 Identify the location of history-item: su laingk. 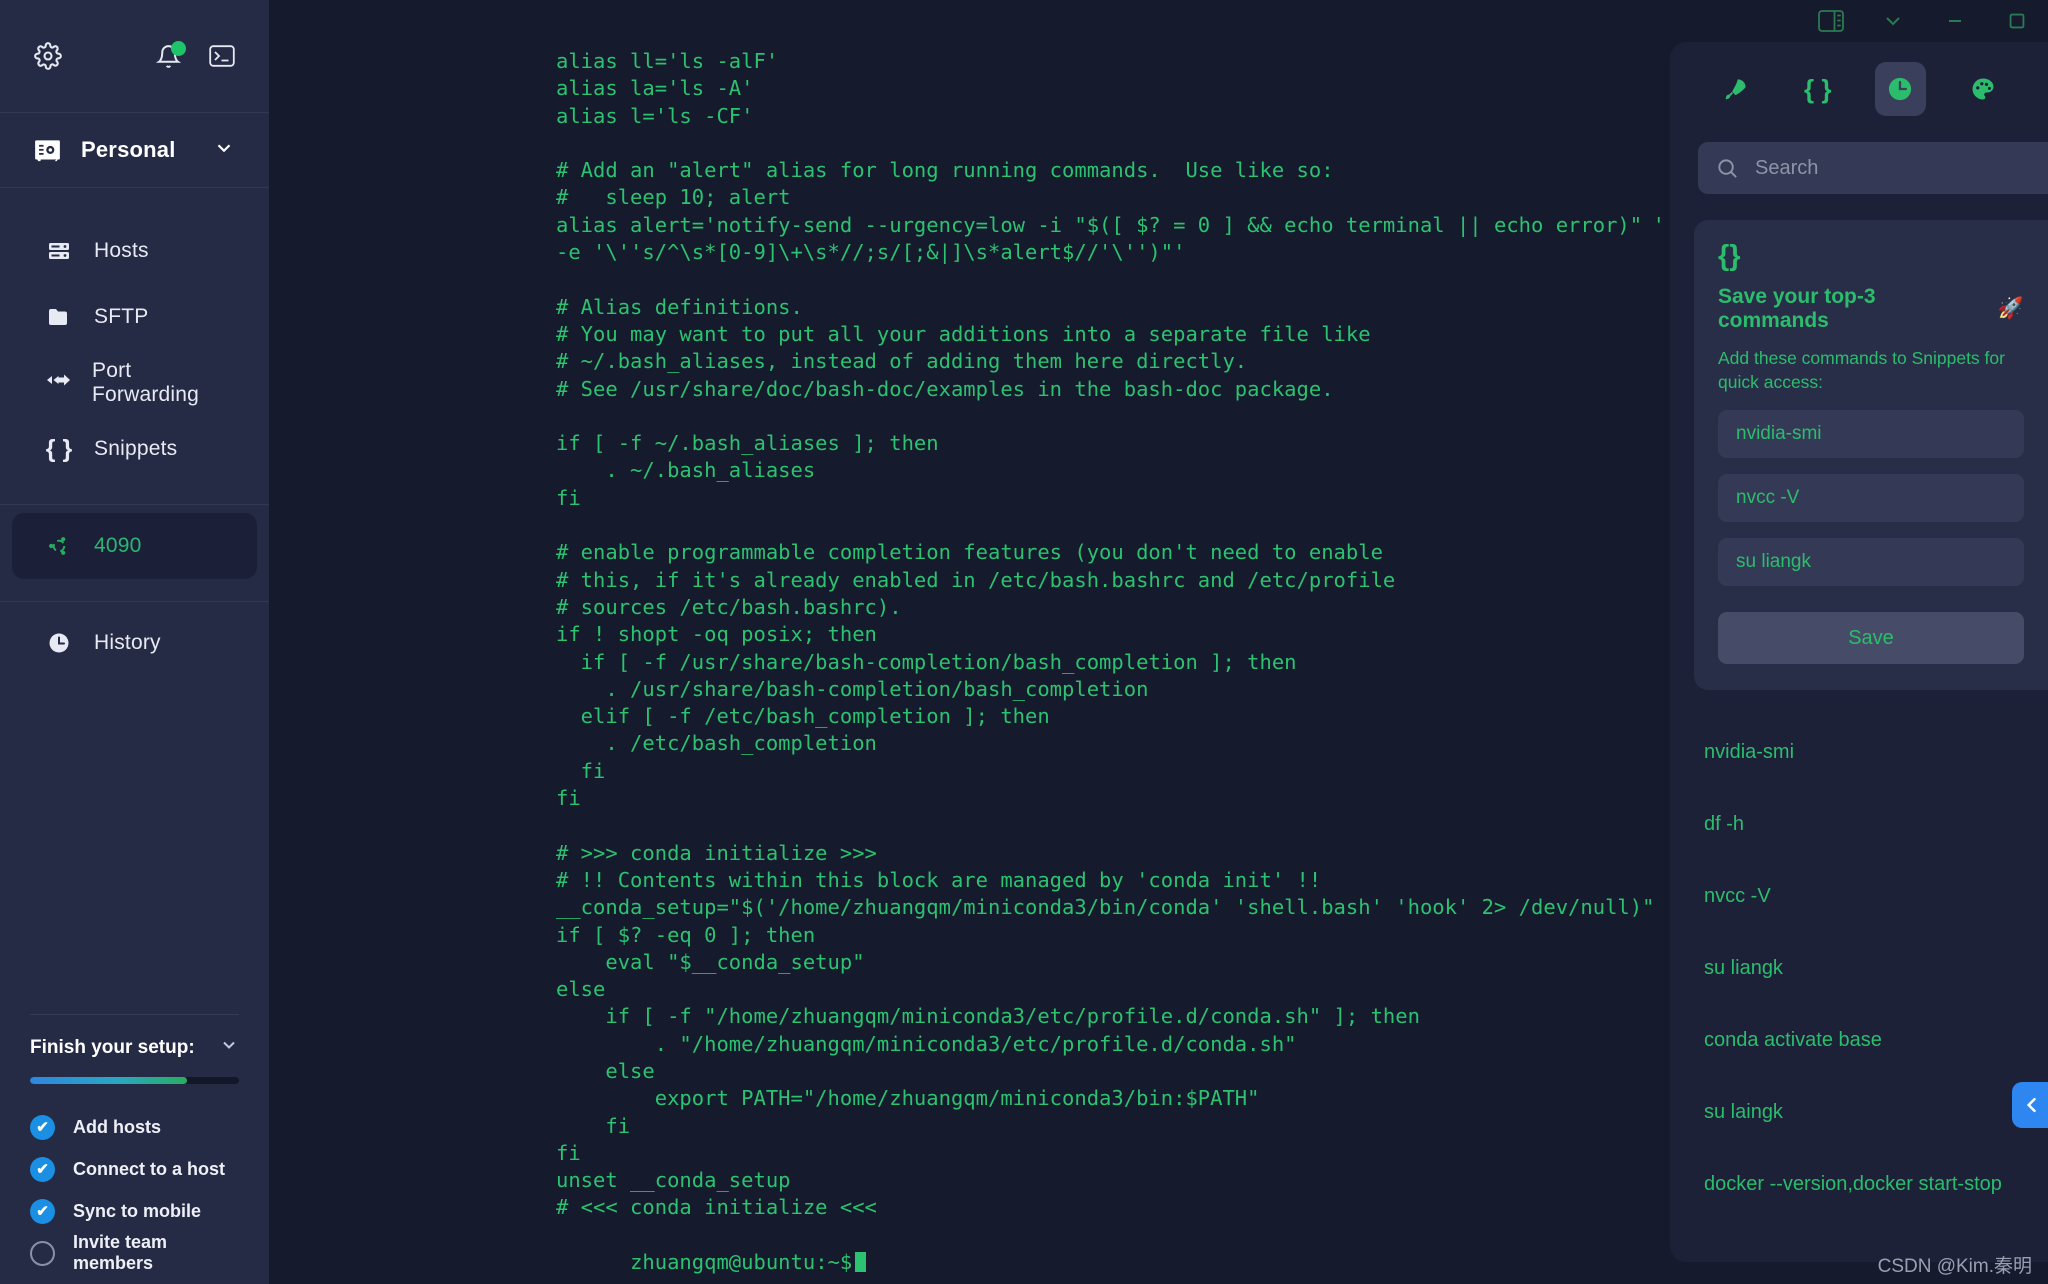
(1876, 1112).